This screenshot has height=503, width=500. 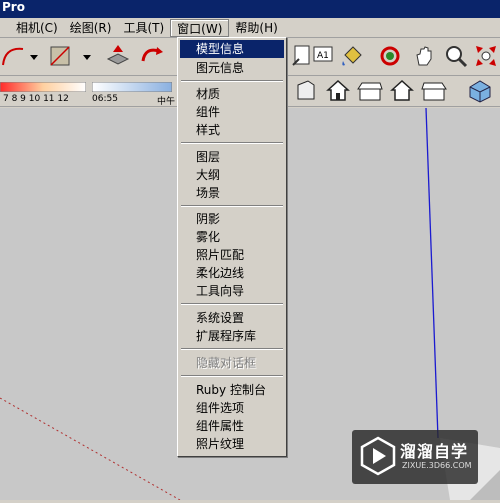 What do you see at coordinates (200, 27) in the screenshot?
I see `menu-window: 窗口(W)` at bounding box center [200, 27].